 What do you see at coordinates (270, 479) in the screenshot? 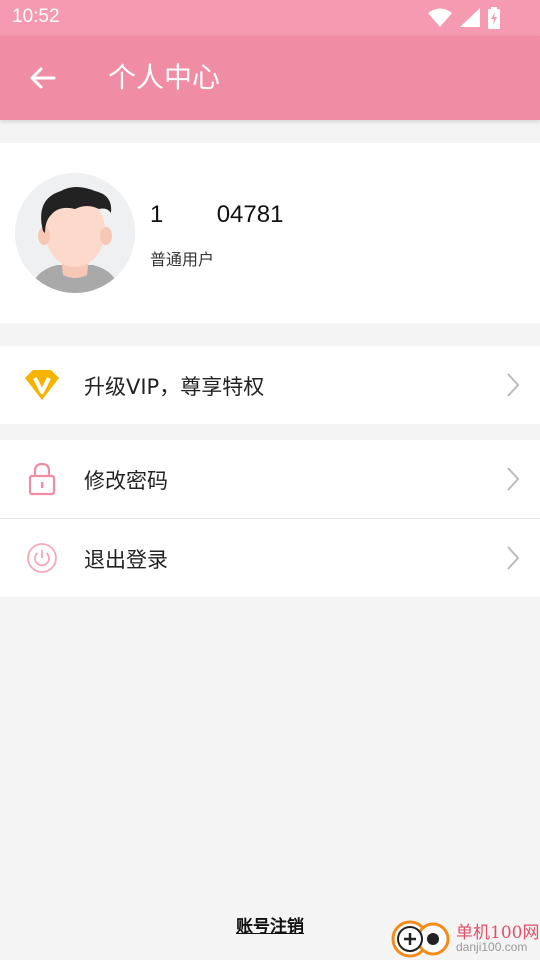
I see `change-password-item: 修改密码` at bounding box center [270, 479].